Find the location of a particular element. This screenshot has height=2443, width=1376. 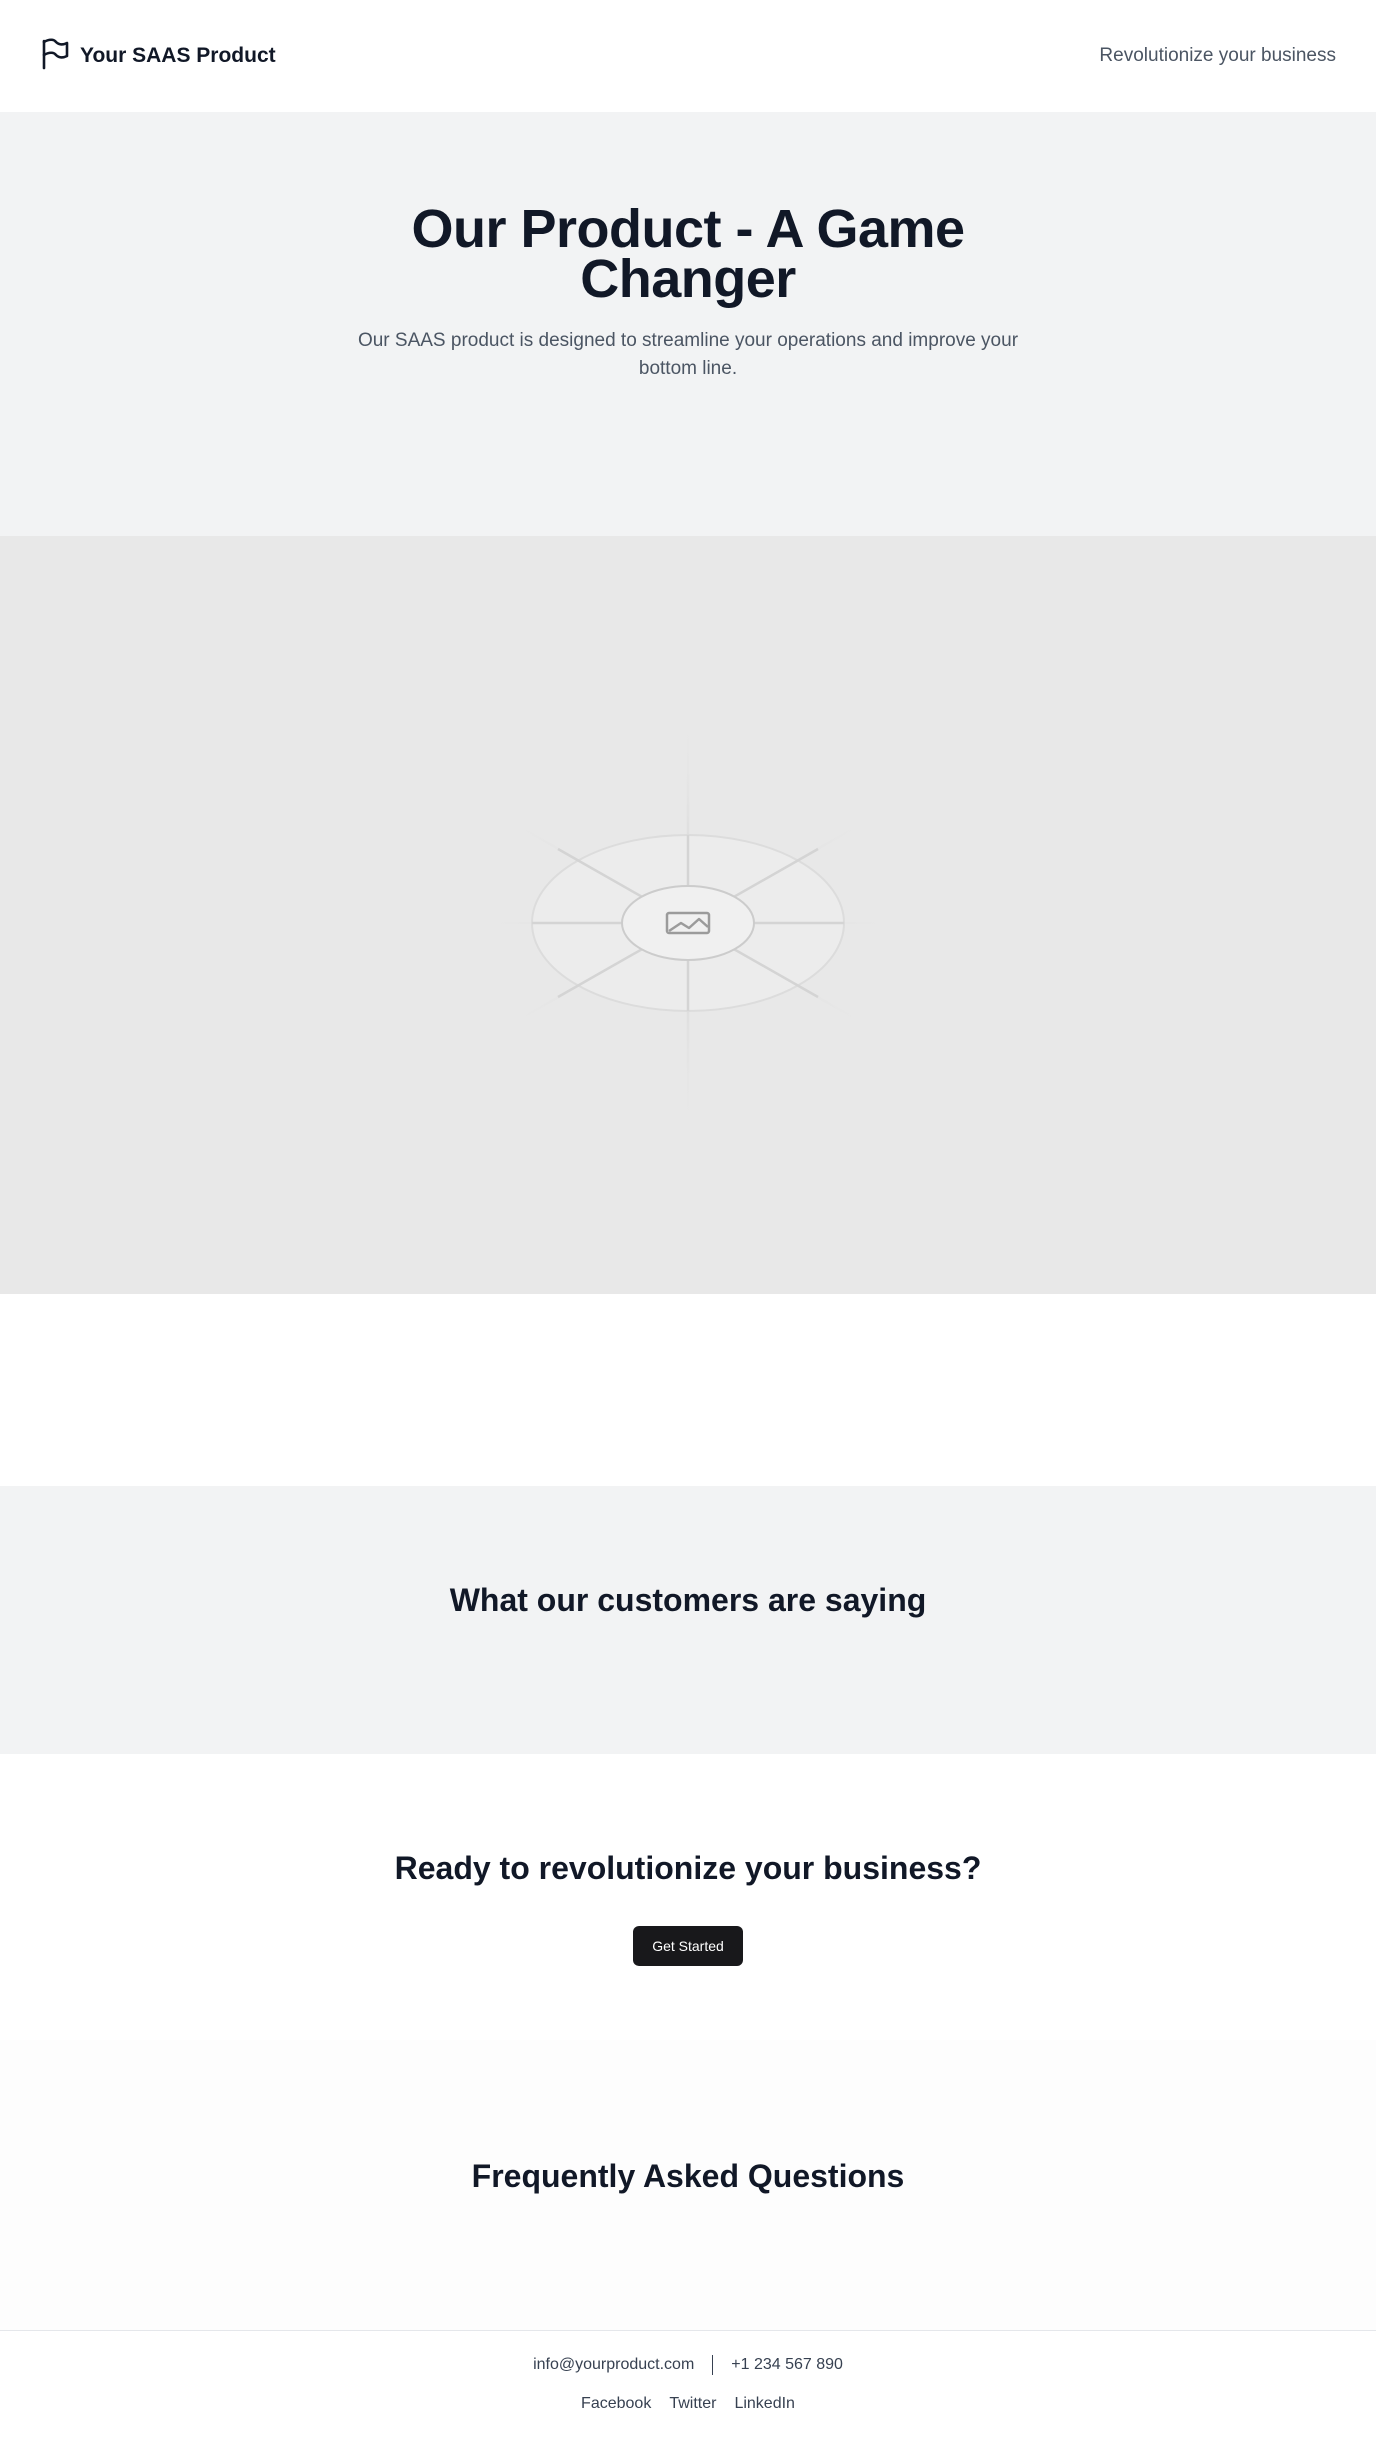

image-placeholder-icon is located at coordinates (688, 923).